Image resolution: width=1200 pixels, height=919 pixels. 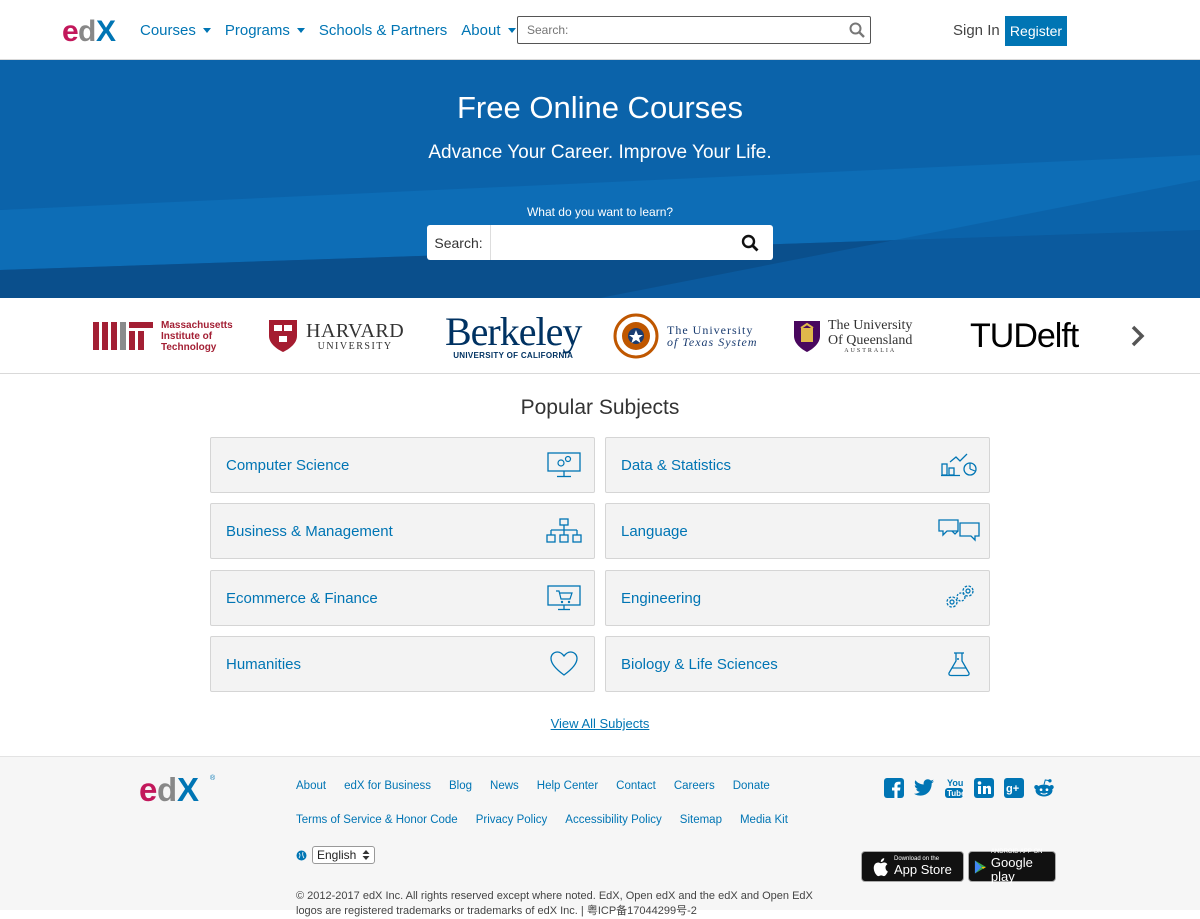 I want to click on harvard-shield-icon, so click(x=283, y=336).